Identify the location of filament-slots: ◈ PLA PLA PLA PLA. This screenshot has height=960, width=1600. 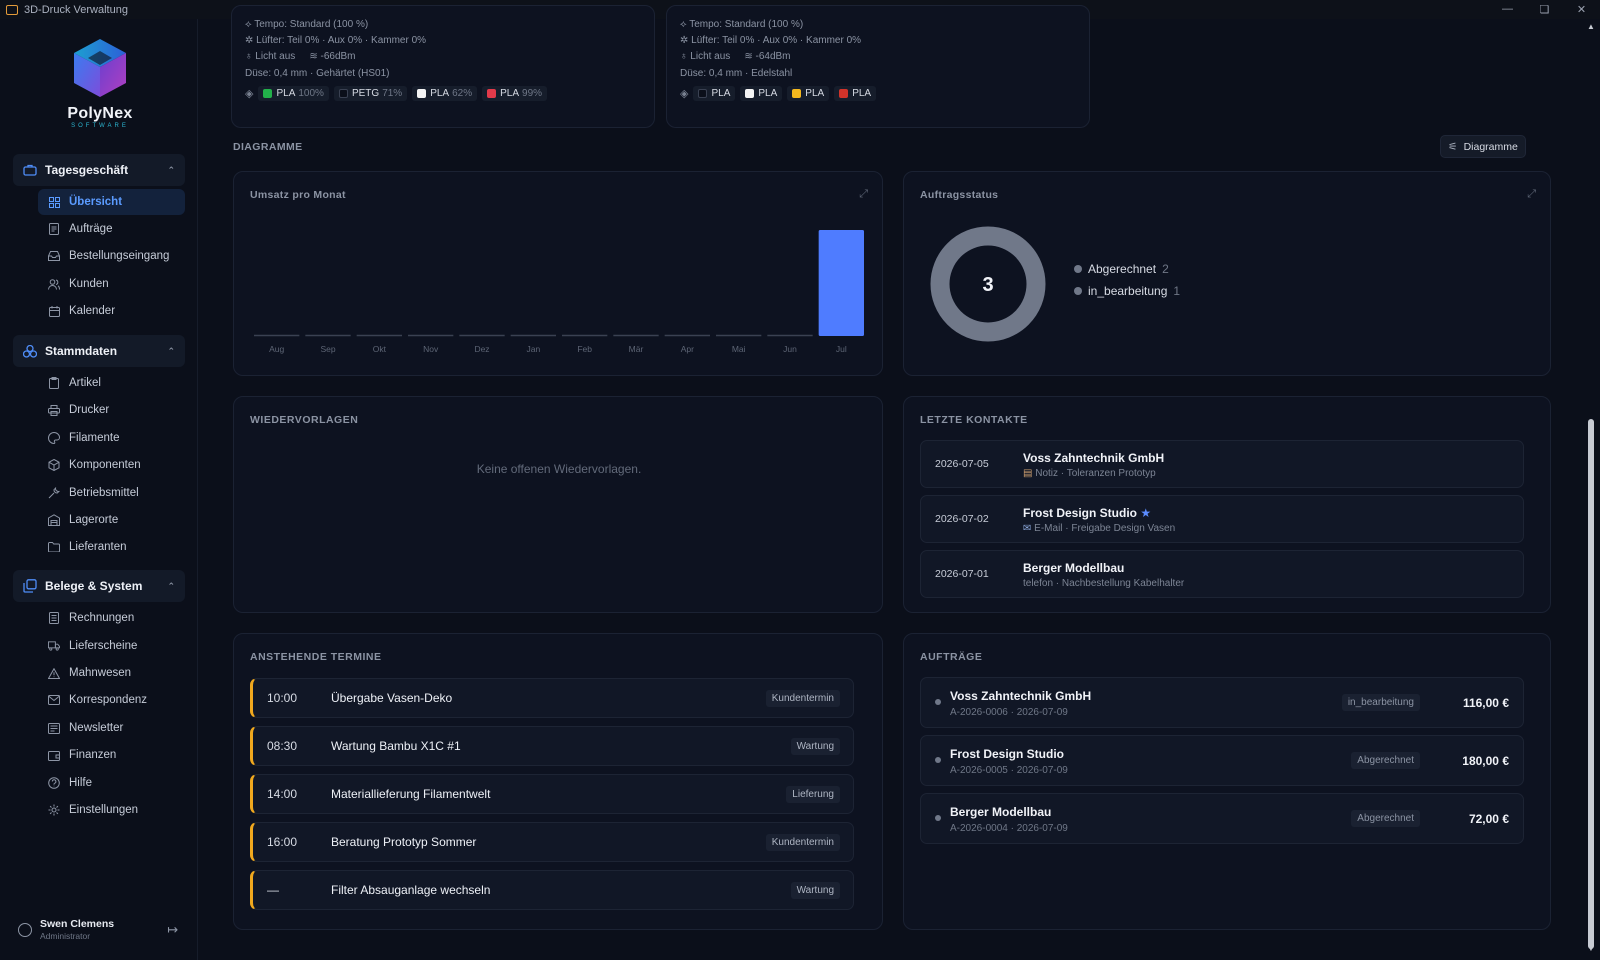
(778, 93).